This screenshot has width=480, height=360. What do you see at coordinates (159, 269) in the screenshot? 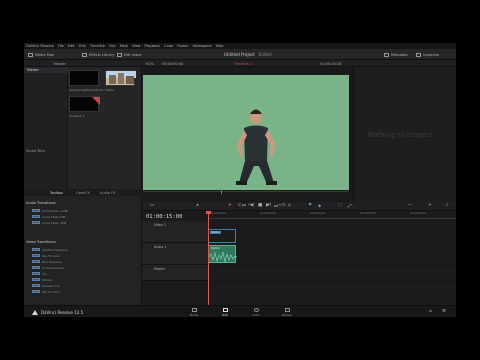
I see `track-name: Master` at bounding box center [159, 269].